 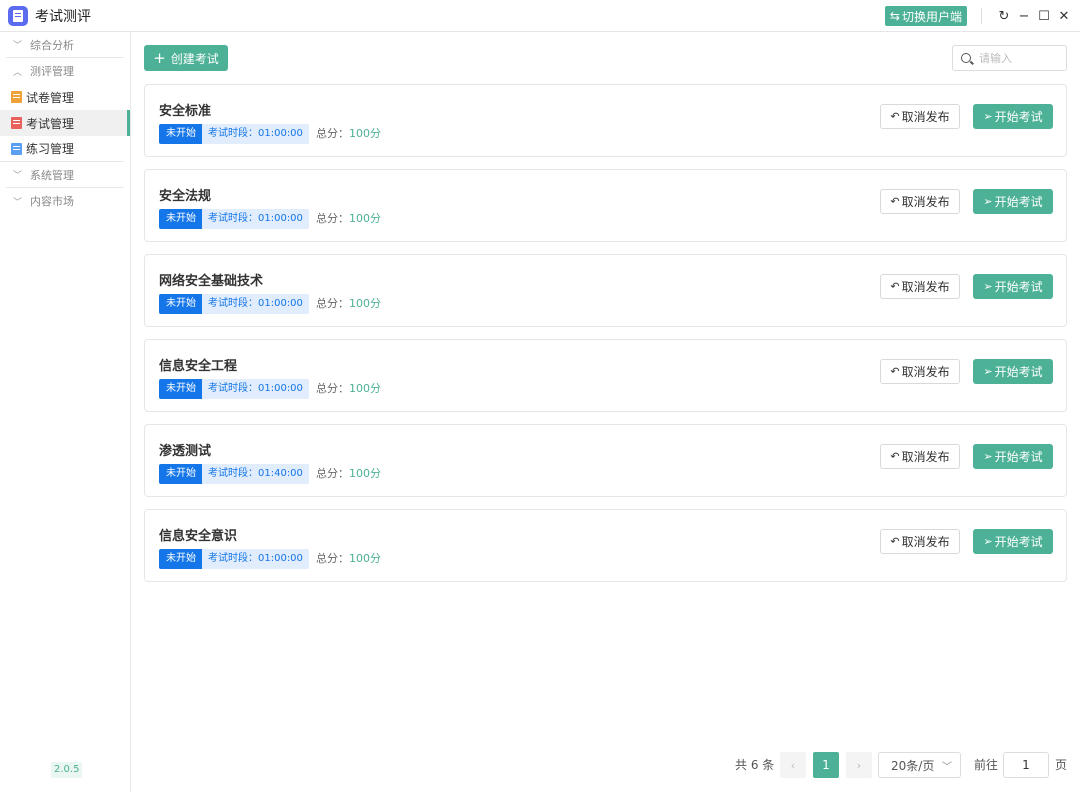 I want to click on sidebar-item-label: 考试管理, so click(x=50, y=123).